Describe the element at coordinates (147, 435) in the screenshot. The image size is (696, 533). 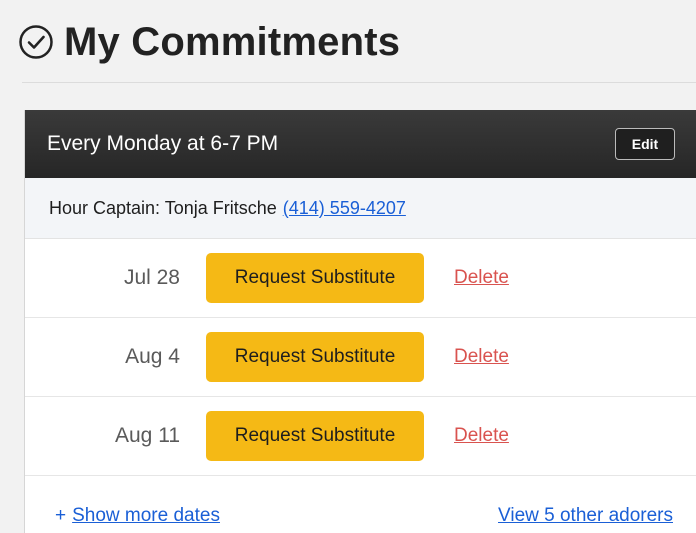
I see `commitment-date: Aug 11` at that location.